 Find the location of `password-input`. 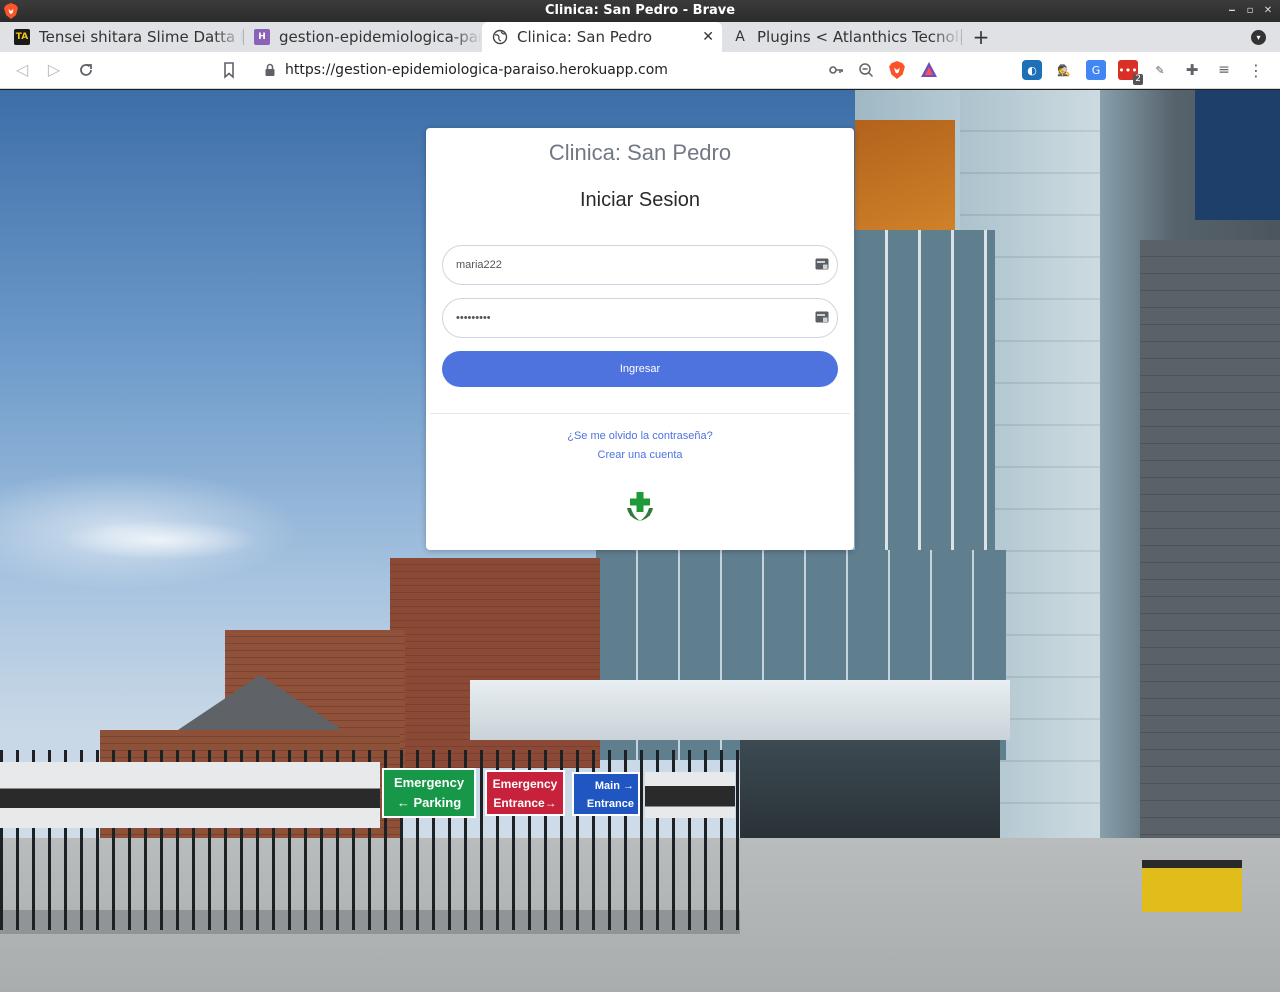

password-input is located at coordinates (626, 318).